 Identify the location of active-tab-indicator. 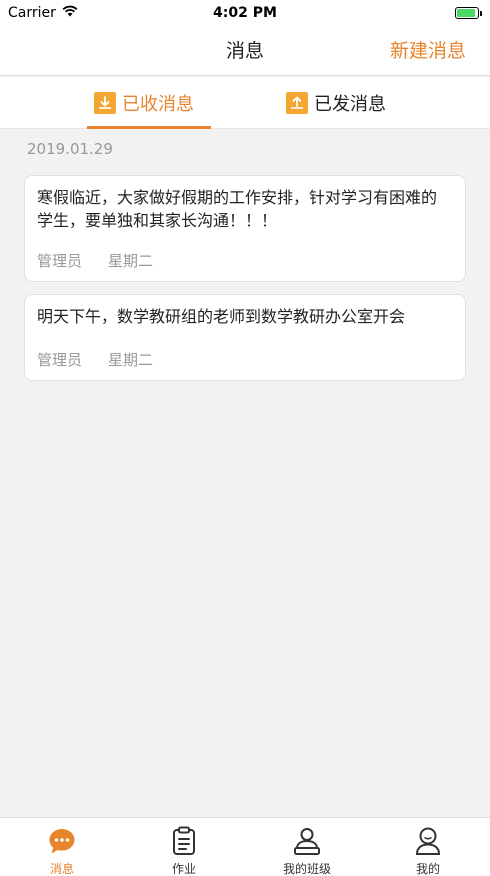
(149, 127).